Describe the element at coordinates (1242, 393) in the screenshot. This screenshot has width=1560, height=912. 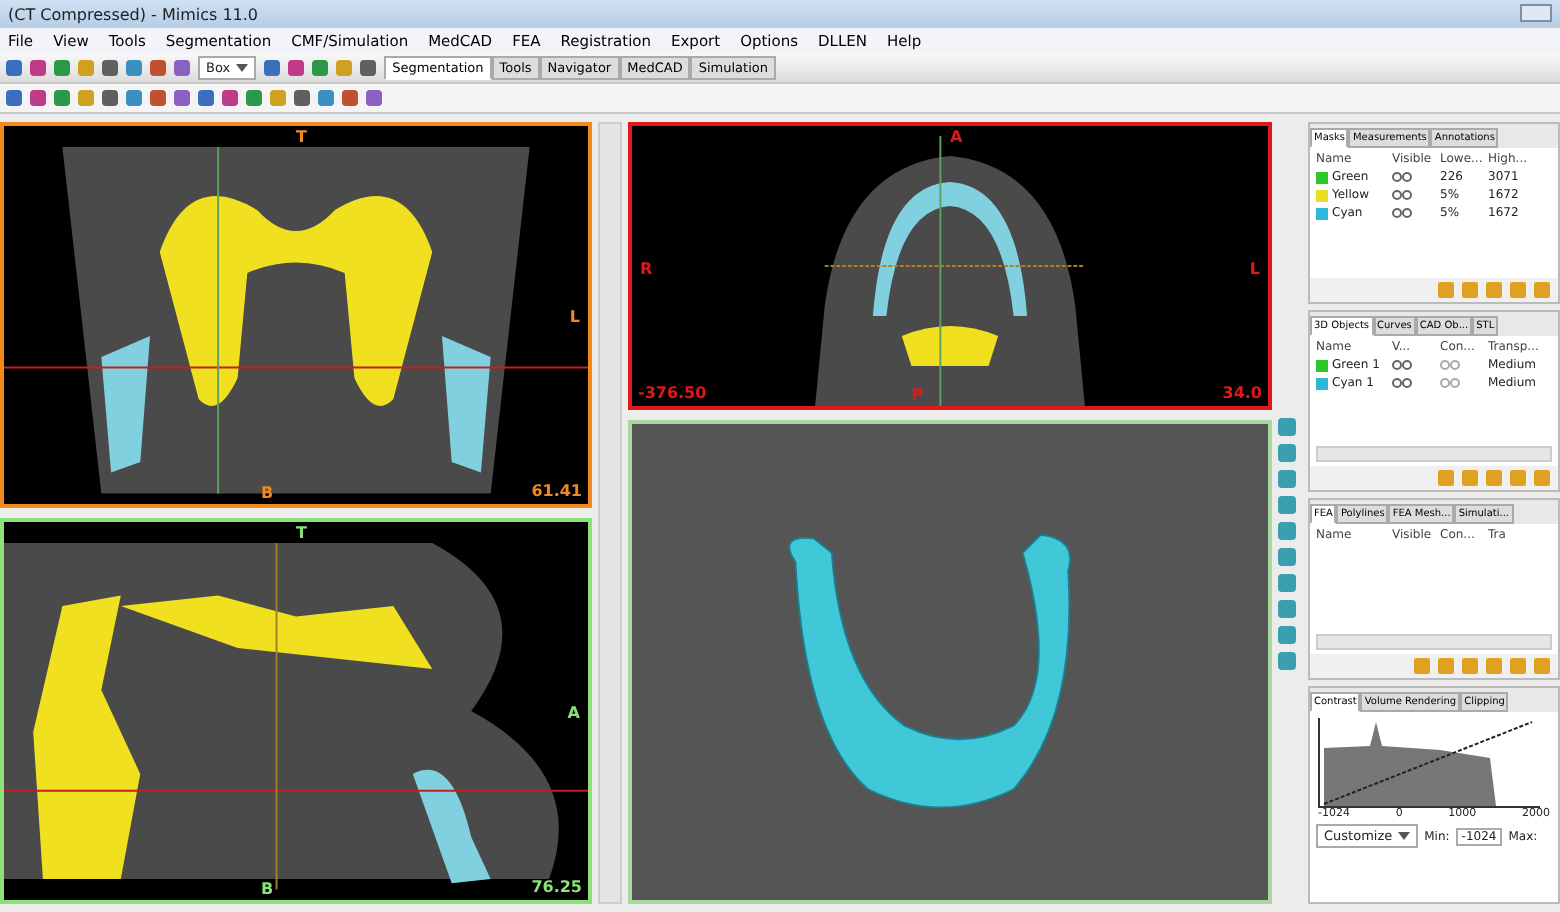
I see `slice-position: 34.0` at that location.